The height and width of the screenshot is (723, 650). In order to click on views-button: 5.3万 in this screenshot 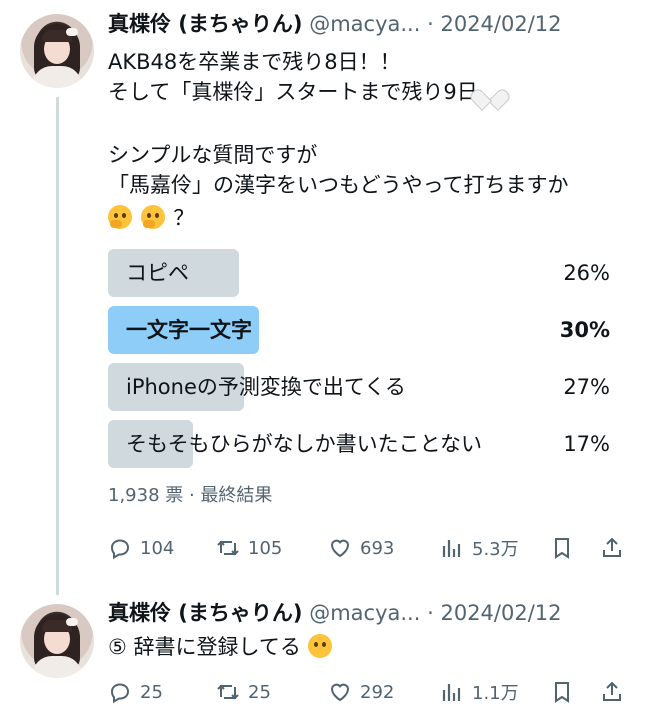, I will do `click(479, 548)`.